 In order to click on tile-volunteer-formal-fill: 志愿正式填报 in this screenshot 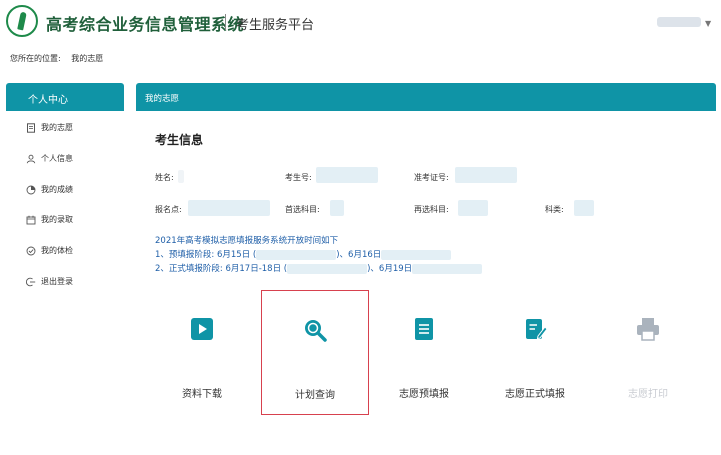, I will do `click(535, 352)`.